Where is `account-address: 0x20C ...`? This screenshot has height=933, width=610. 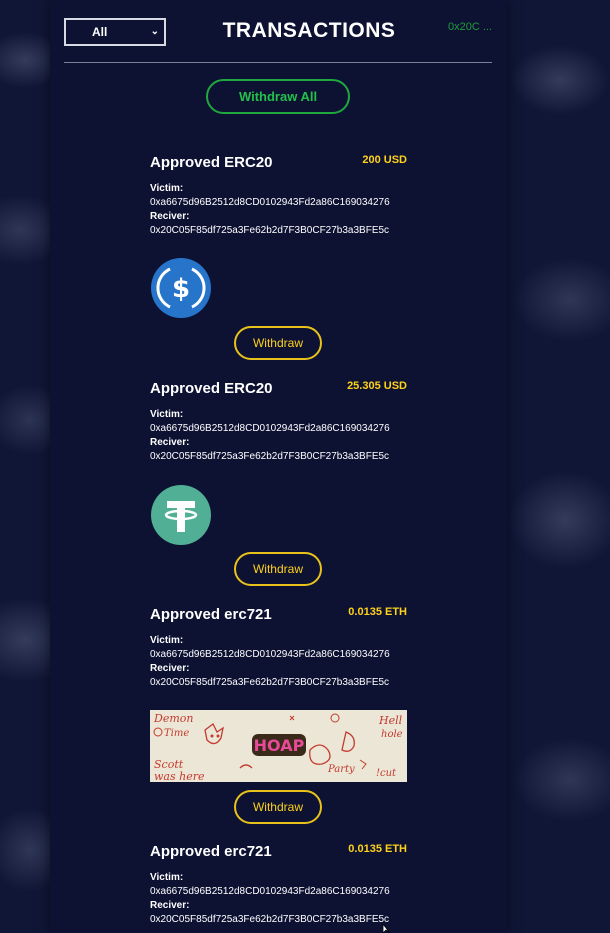 account-address: 0x20C ... is located at coordinates (470, 27).